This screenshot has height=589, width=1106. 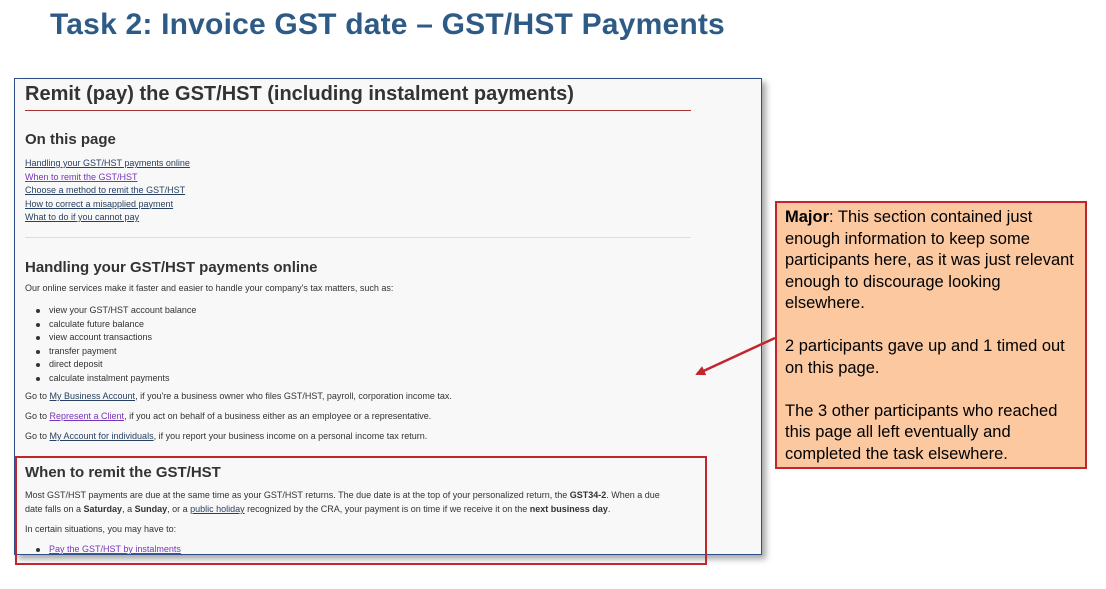 What do you see at coordinates (115, 325) in the screenshot?
I see `list-item: calculate future balance` at bounding box center [115, 325].